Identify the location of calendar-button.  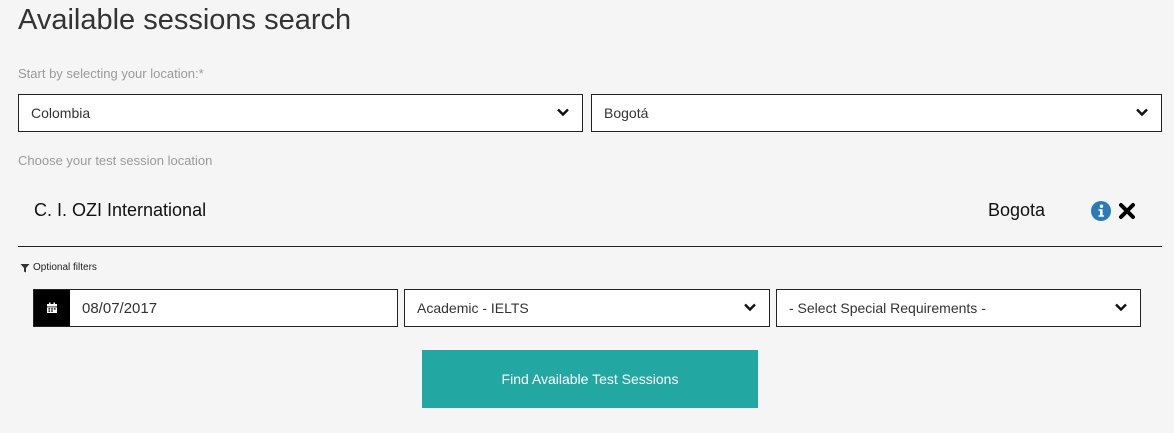
(52, 308).